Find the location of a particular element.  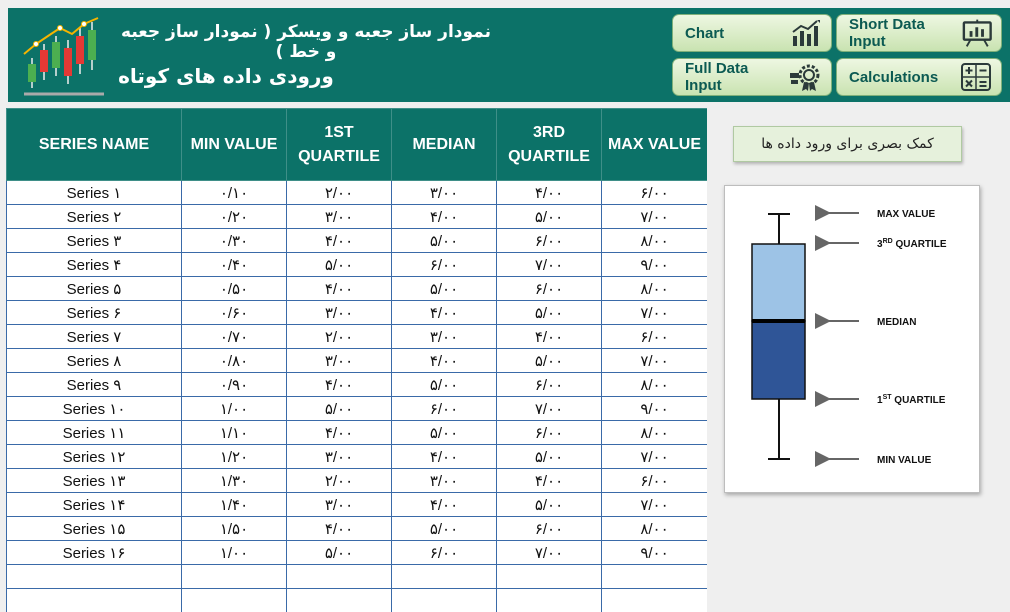

series-name-cell: Series ۱ is located at coordinates (94, 192).